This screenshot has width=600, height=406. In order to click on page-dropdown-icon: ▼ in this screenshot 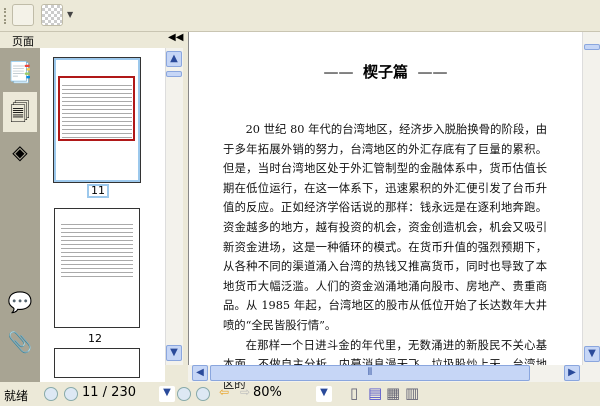, I will do `click(167, 394)`.